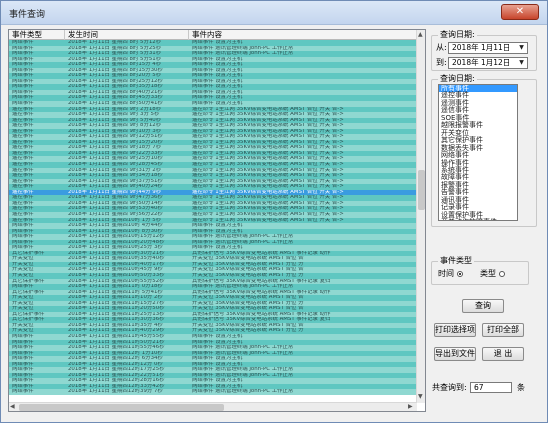 The height and width of the screenshot is (423, 548). I want to click on title-bar: 事件查询 ✕, so click(274, 13).